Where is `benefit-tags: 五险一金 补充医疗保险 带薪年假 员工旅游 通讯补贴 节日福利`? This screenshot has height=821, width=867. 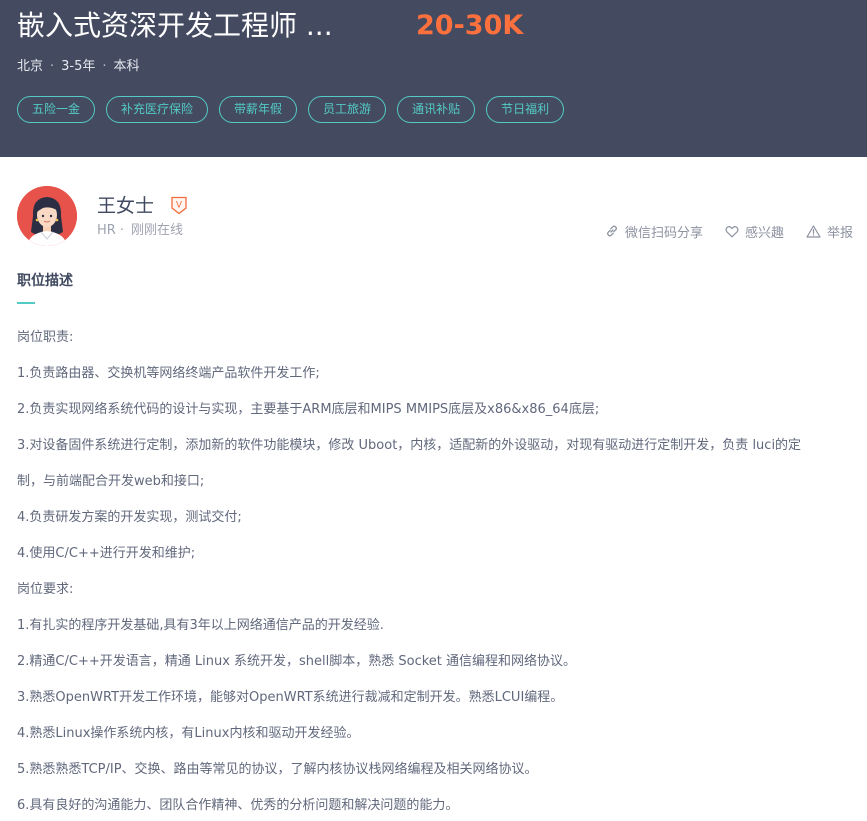
benefit-tags: 五险一金 补充医疗保险 带薪年假 员工旅游 通讯补贴 节日福利 is located at coordinates (296, 109).